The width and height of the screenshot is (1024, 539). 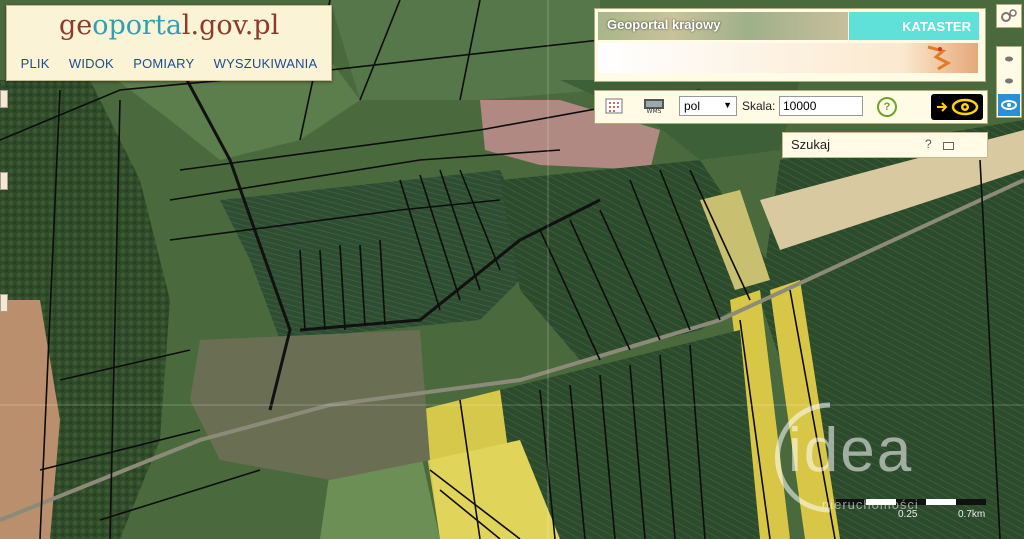 What do you see at coordinates (266, 63) in the screenshot?
I see `menu-item-wyszukiwania: WYSZUKIWANIA` at bounding box center [266, 63].